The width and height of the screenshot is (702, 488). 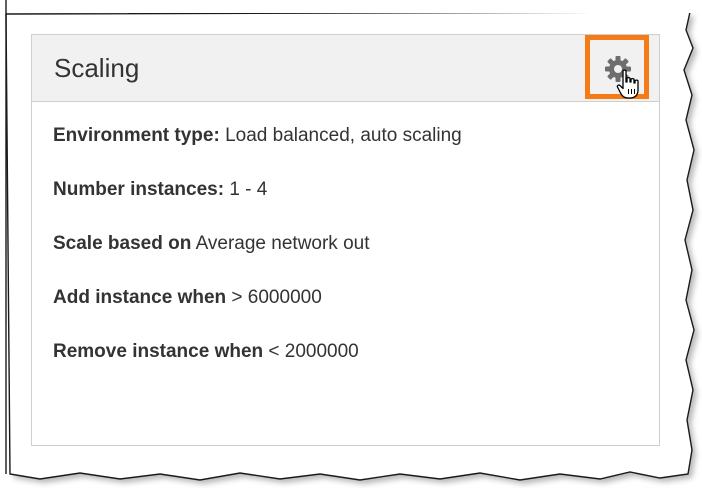 What do you see at coordinates (353, 368) in the screenshot?
I see `remove-instance-row: Remove instance when < 2000000` at bounding box center [353, 368].